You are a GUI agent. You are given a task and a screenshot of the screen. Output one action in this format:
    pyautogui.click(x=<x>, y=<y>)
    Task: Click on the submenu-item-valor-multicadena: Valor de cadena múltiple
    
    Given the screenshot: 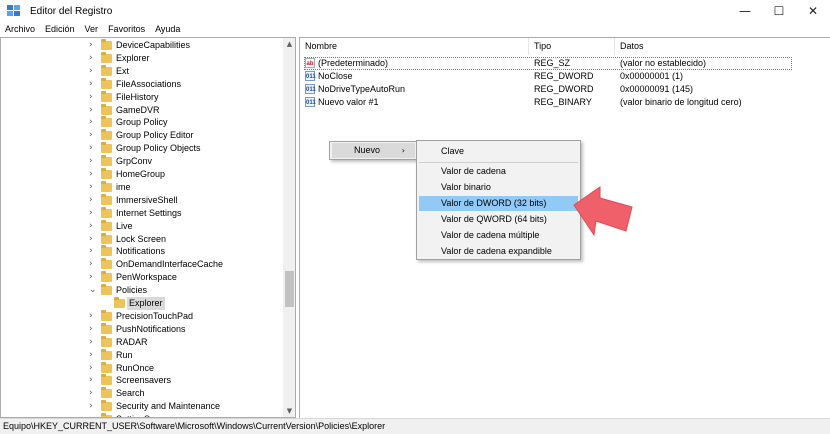 What is the action you would take?
    pyautogui.click(x=498, y=235)
    